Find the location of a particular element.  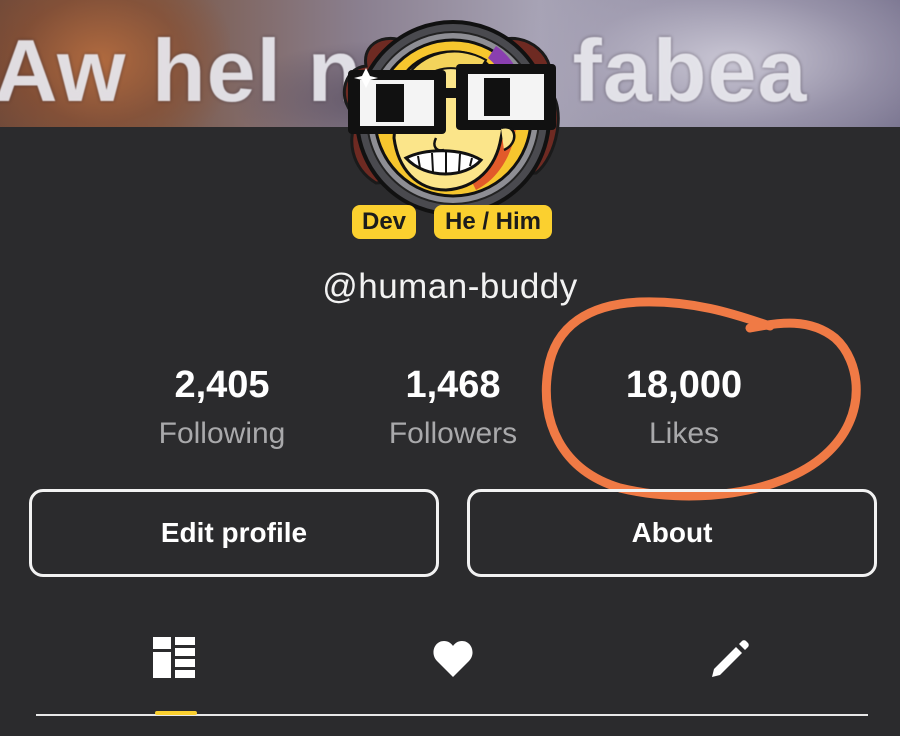

pronoun-badge: He / Him is located at coordinates (493, 222).